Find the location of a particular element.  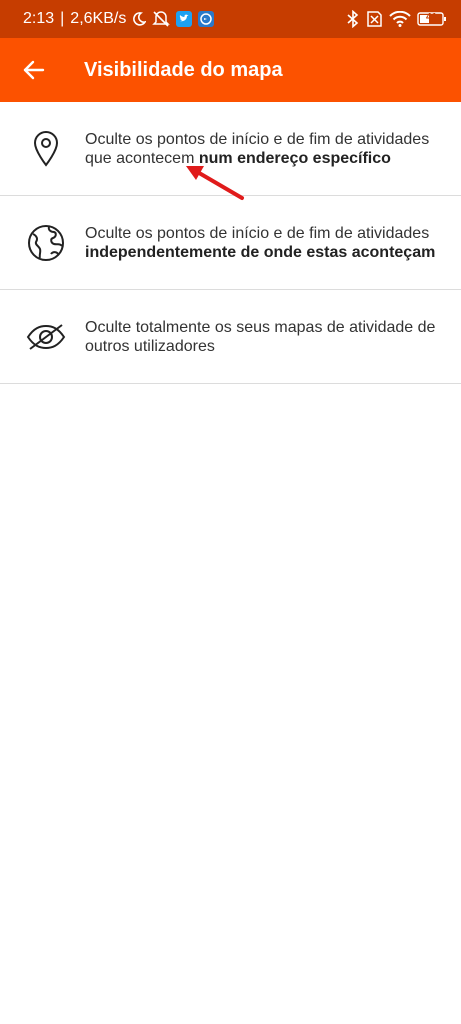

battery-icon: 41 is located at coordinates (432, 19).